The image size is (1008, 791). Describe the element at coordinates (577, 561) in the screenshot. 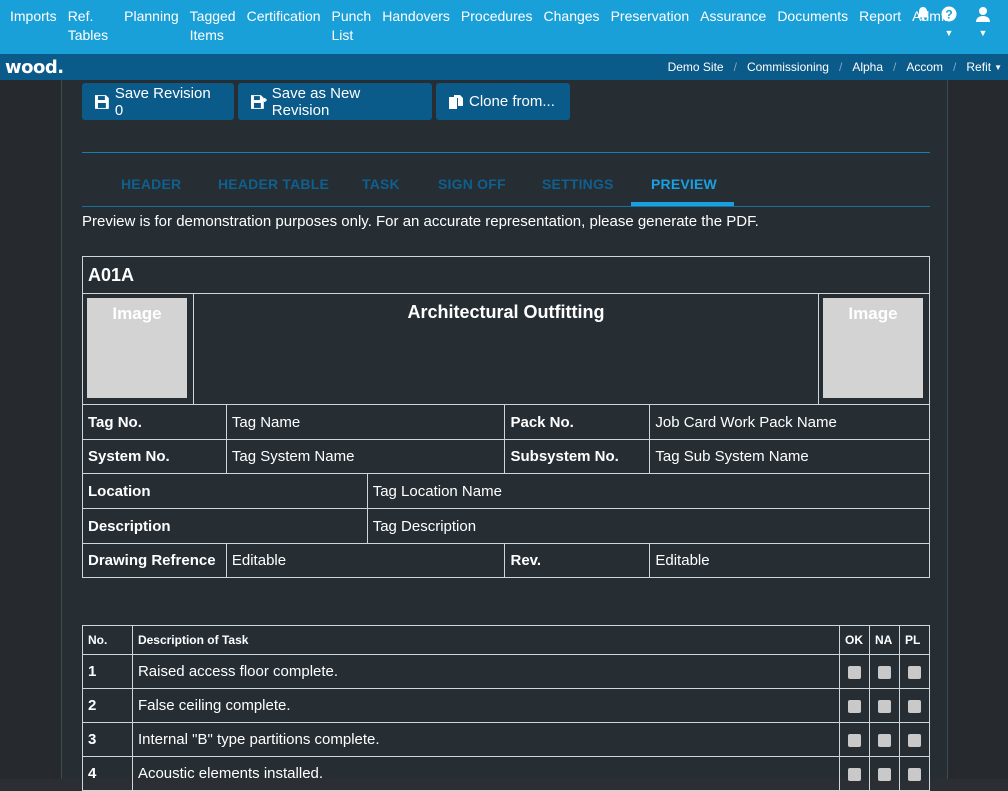

I see `rev-label: Rev.` at that location.